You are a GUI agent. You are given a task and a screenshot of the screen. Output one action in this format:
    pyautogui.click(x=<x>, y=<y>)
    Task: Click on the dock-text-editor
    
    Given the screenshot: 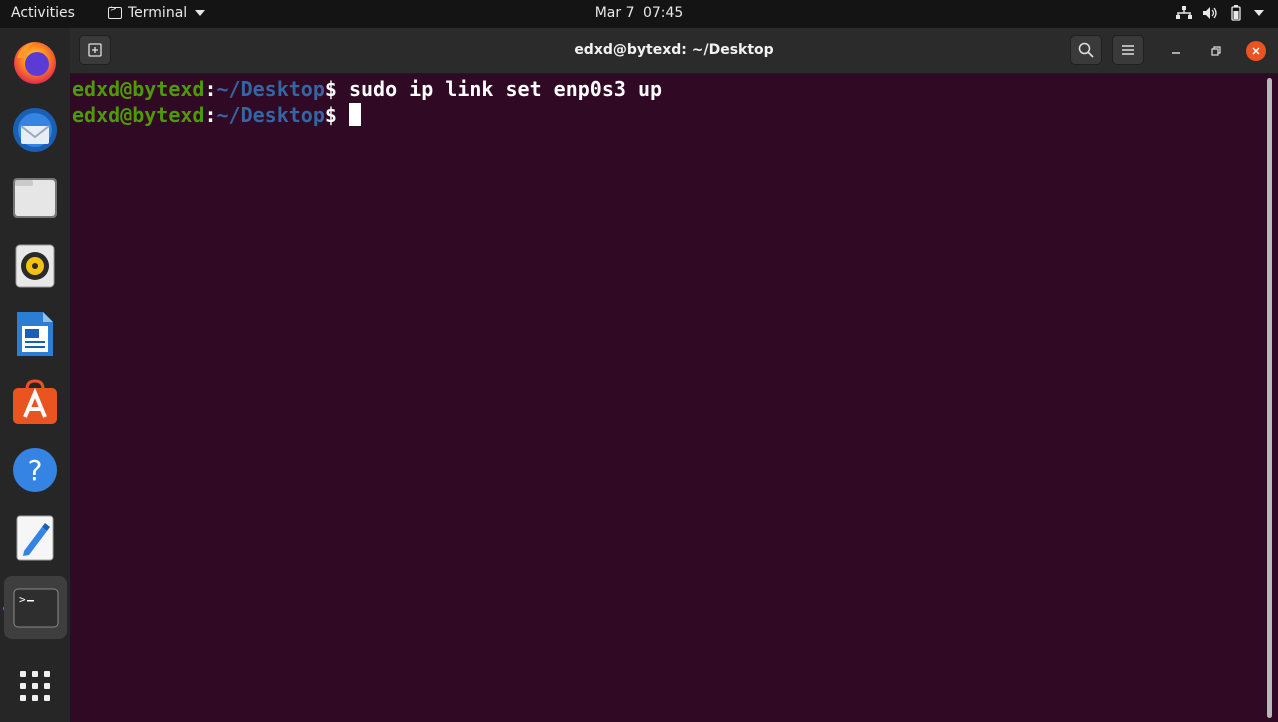 What is the action you would take?
    pyautogui.click(x=35, y=538)
    